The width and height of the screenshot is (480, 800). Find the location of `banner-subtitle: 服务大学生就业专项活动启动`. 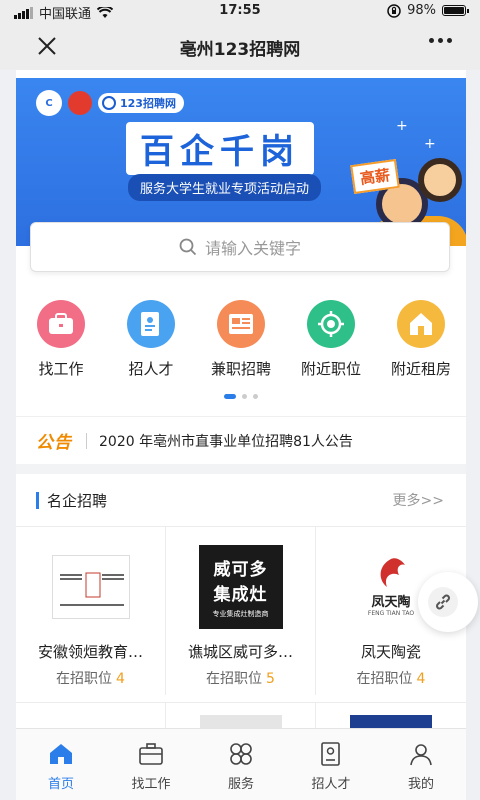

banner-subtitle: 服务大学生就业专项活动启动 is located at coordinates (225, 187).